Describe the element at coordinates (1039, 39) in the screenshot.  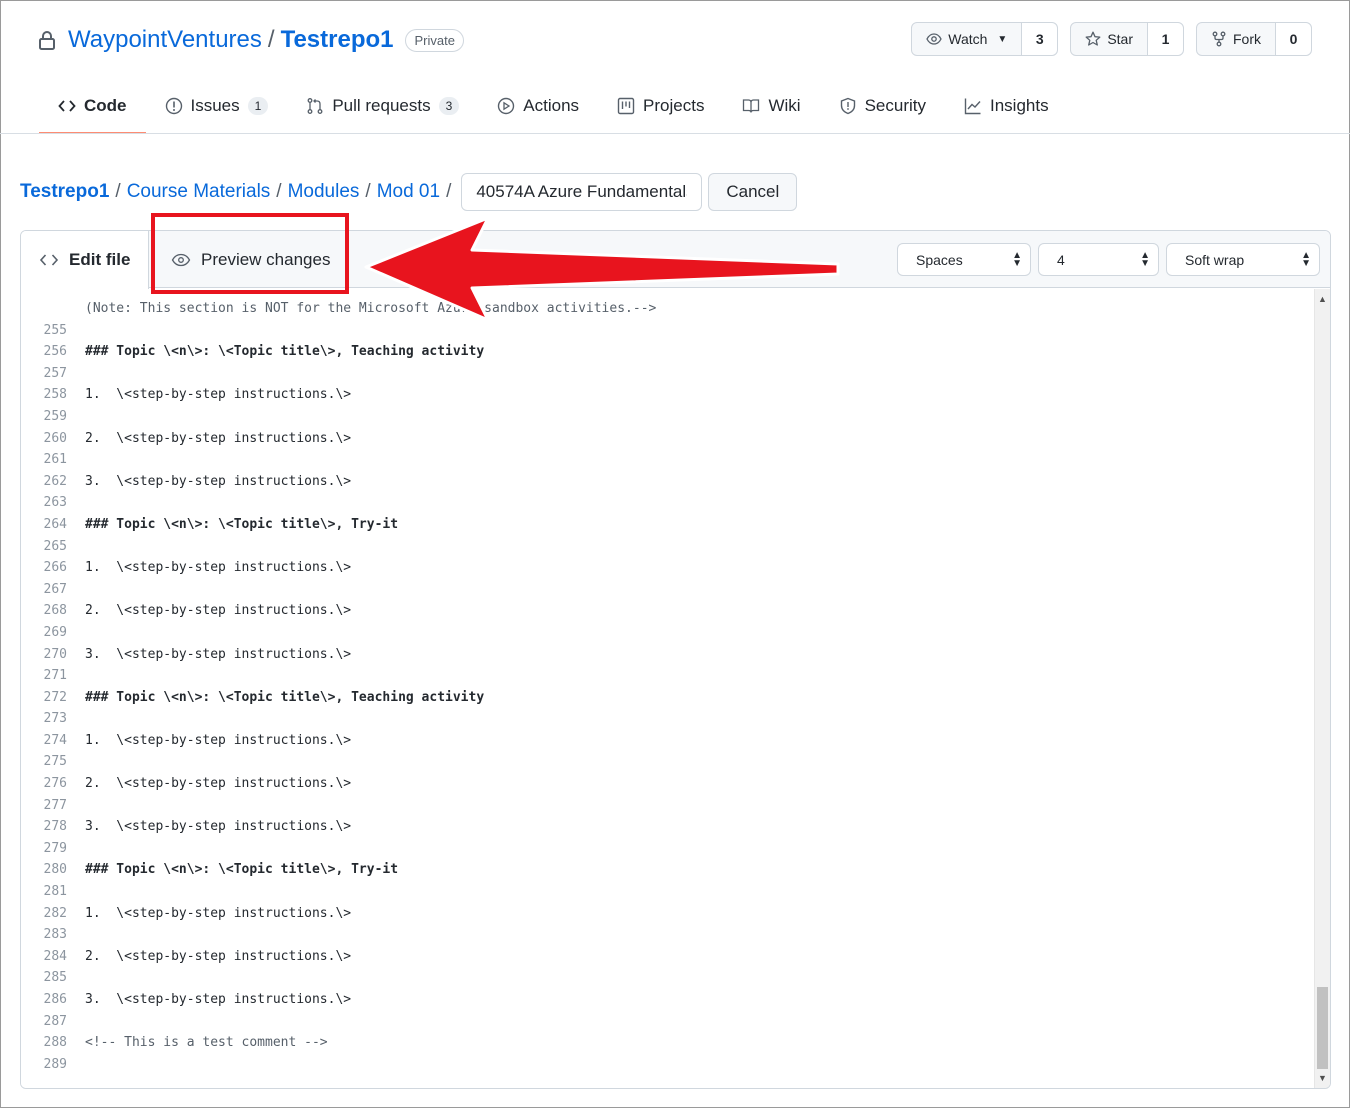
I see `watch-count: 3` at that location.